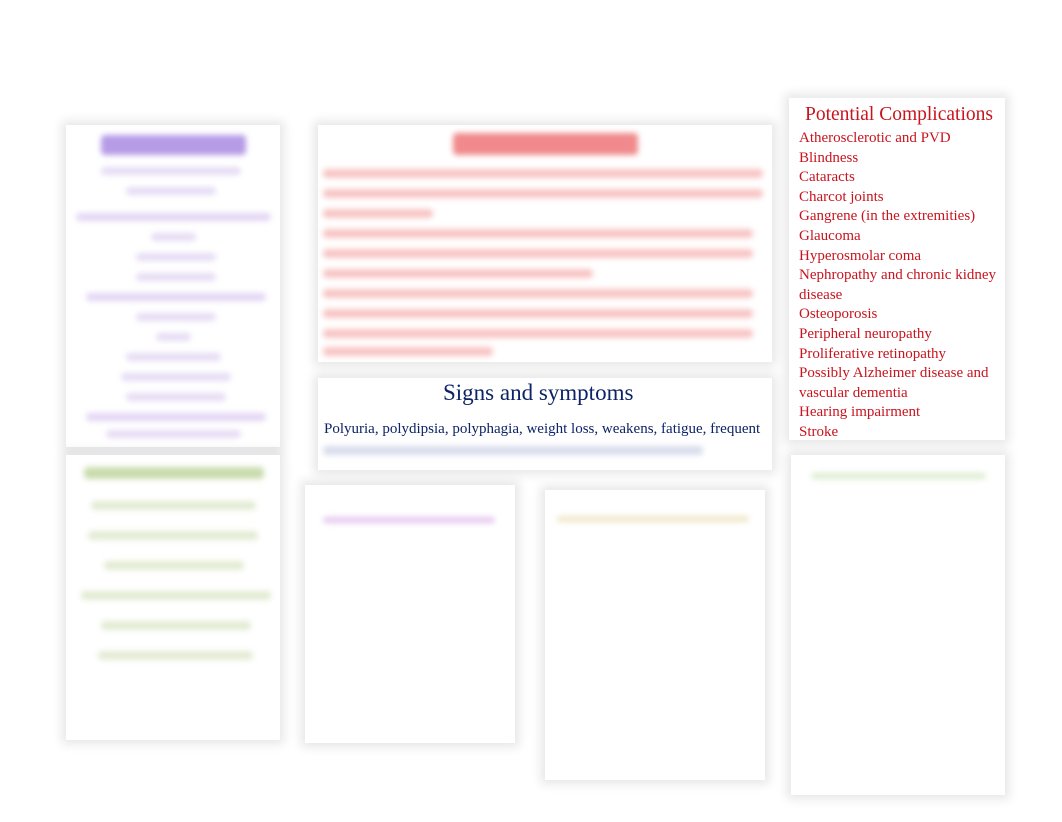 The width and height of the screenshot is (1062, 822). Describe the element at coordinates (899, 114) in the screenshot. I see `complications-title: Potential Complications` at that location.